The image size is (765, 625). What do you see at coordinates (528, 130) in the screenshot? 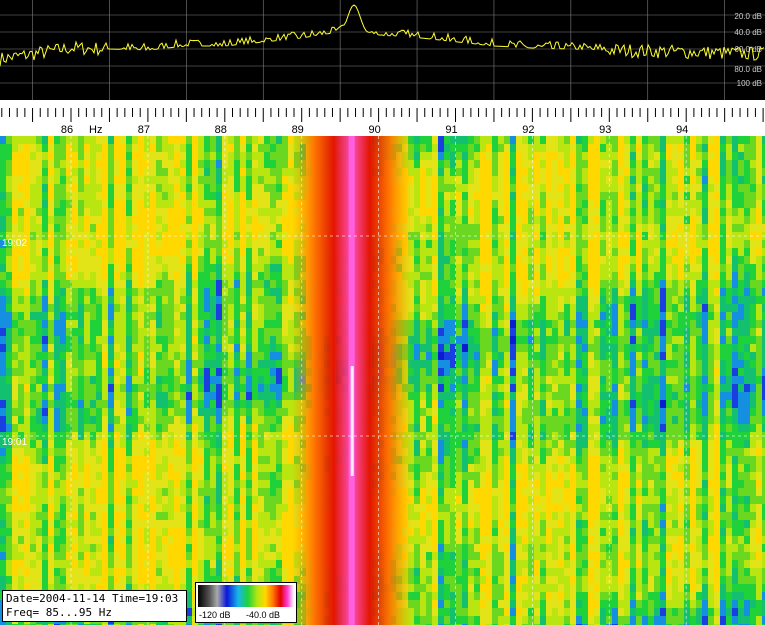
I see `ruler-label-92: 92` at bounding box center [528, 130].